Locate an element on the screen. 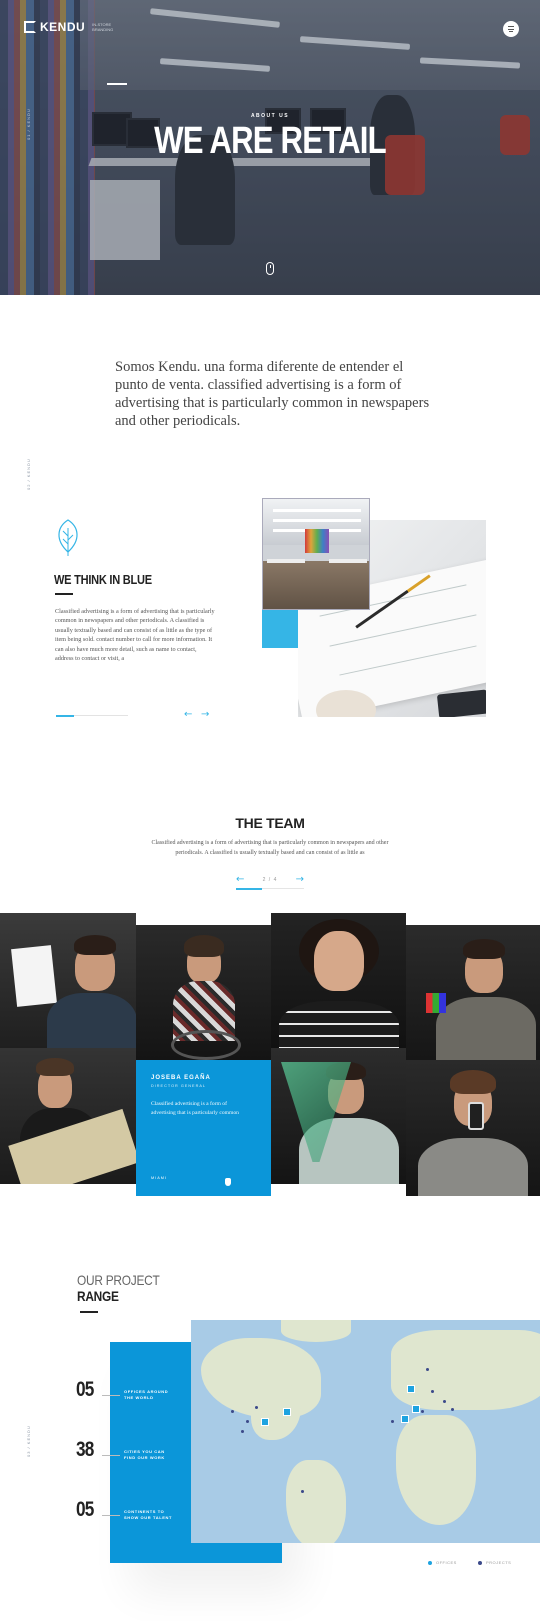 The width and height of the screenshot is (540, 1621). land-usa is located at coordinates (276, 1410).